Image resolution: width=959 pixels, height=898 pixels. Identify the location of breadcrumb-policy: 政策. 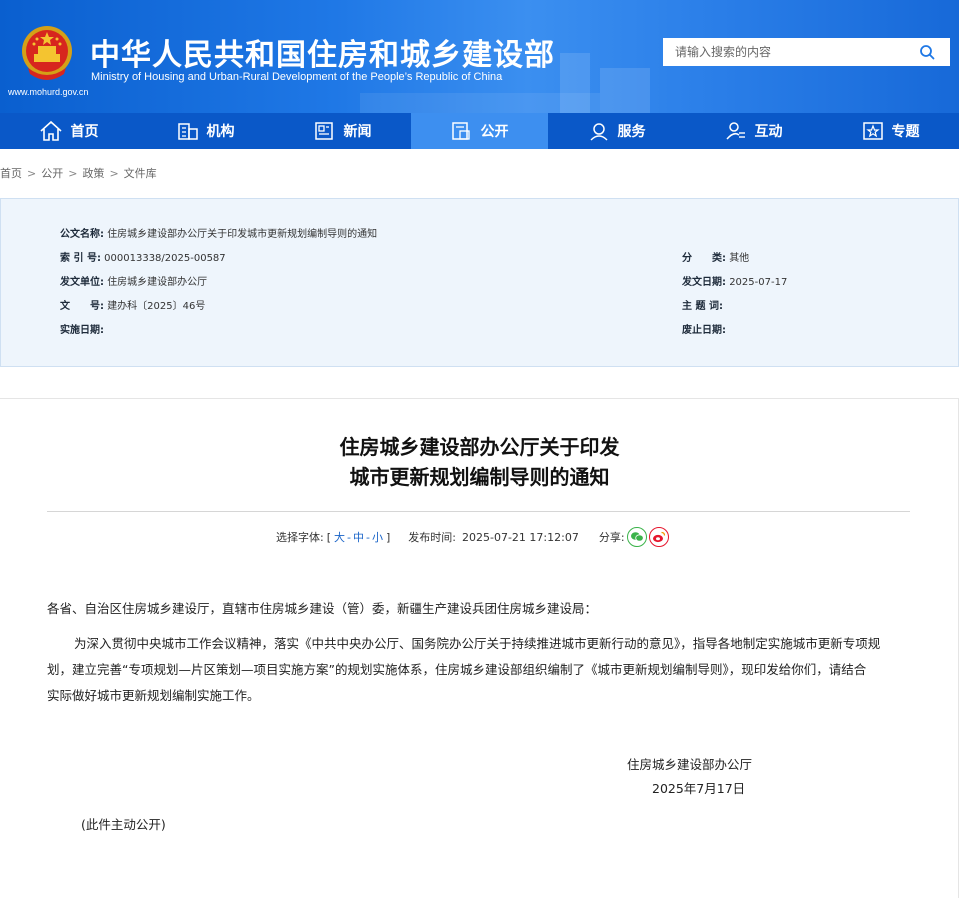
(93, 173).